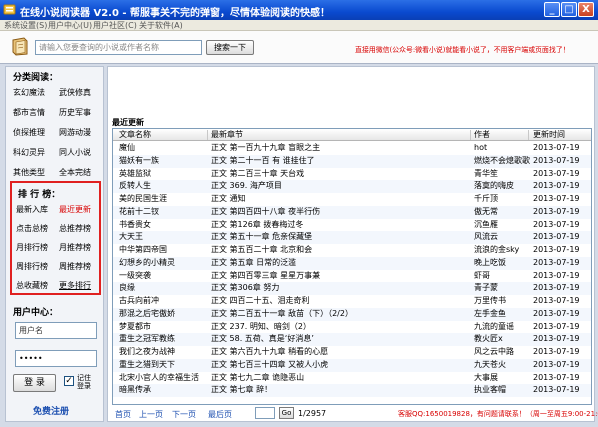  Describe the element at coordinates (586, 9) in the screenshot. I see `close-button: X` at that location.